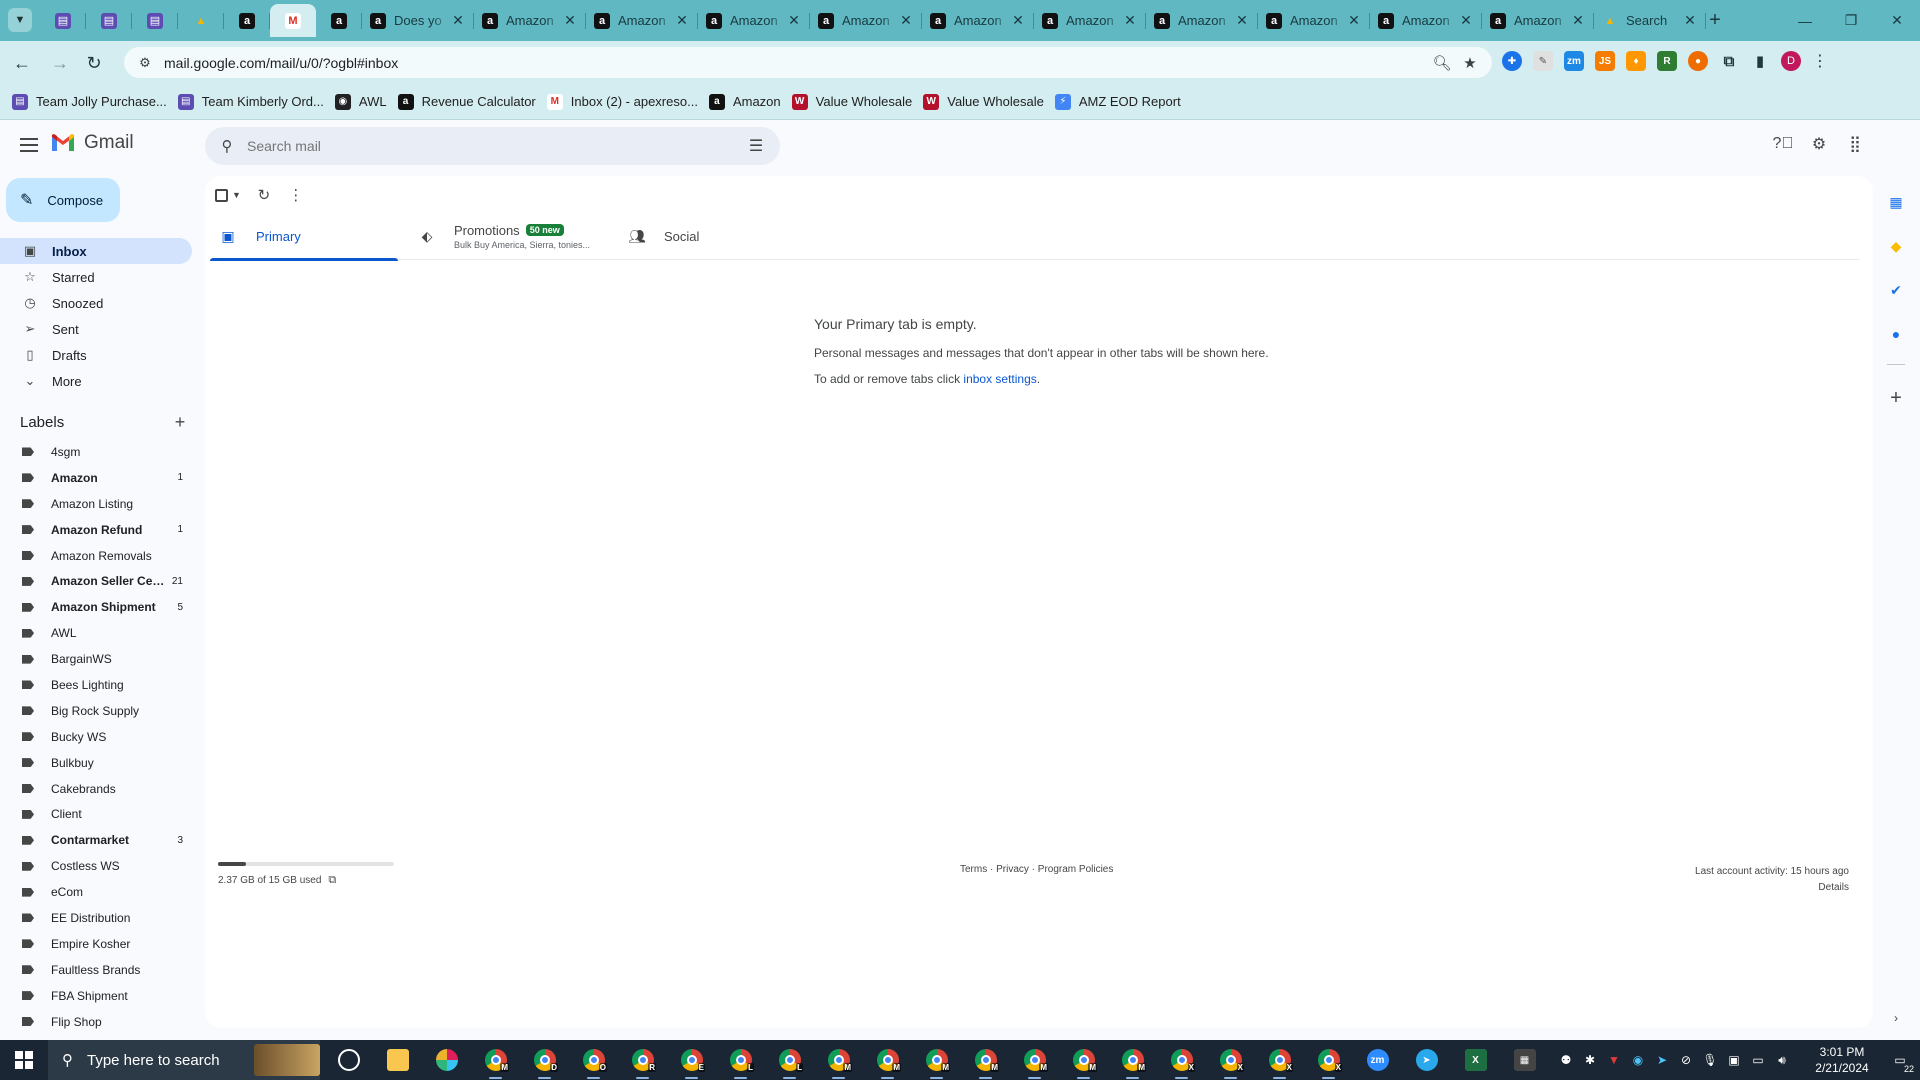 Image resolution: width=1920 pixels, height=1080 pixels. Describe the element at coordinates (96, 1022) in the screenshot. I see `label-item: Flip Shop` at that location.